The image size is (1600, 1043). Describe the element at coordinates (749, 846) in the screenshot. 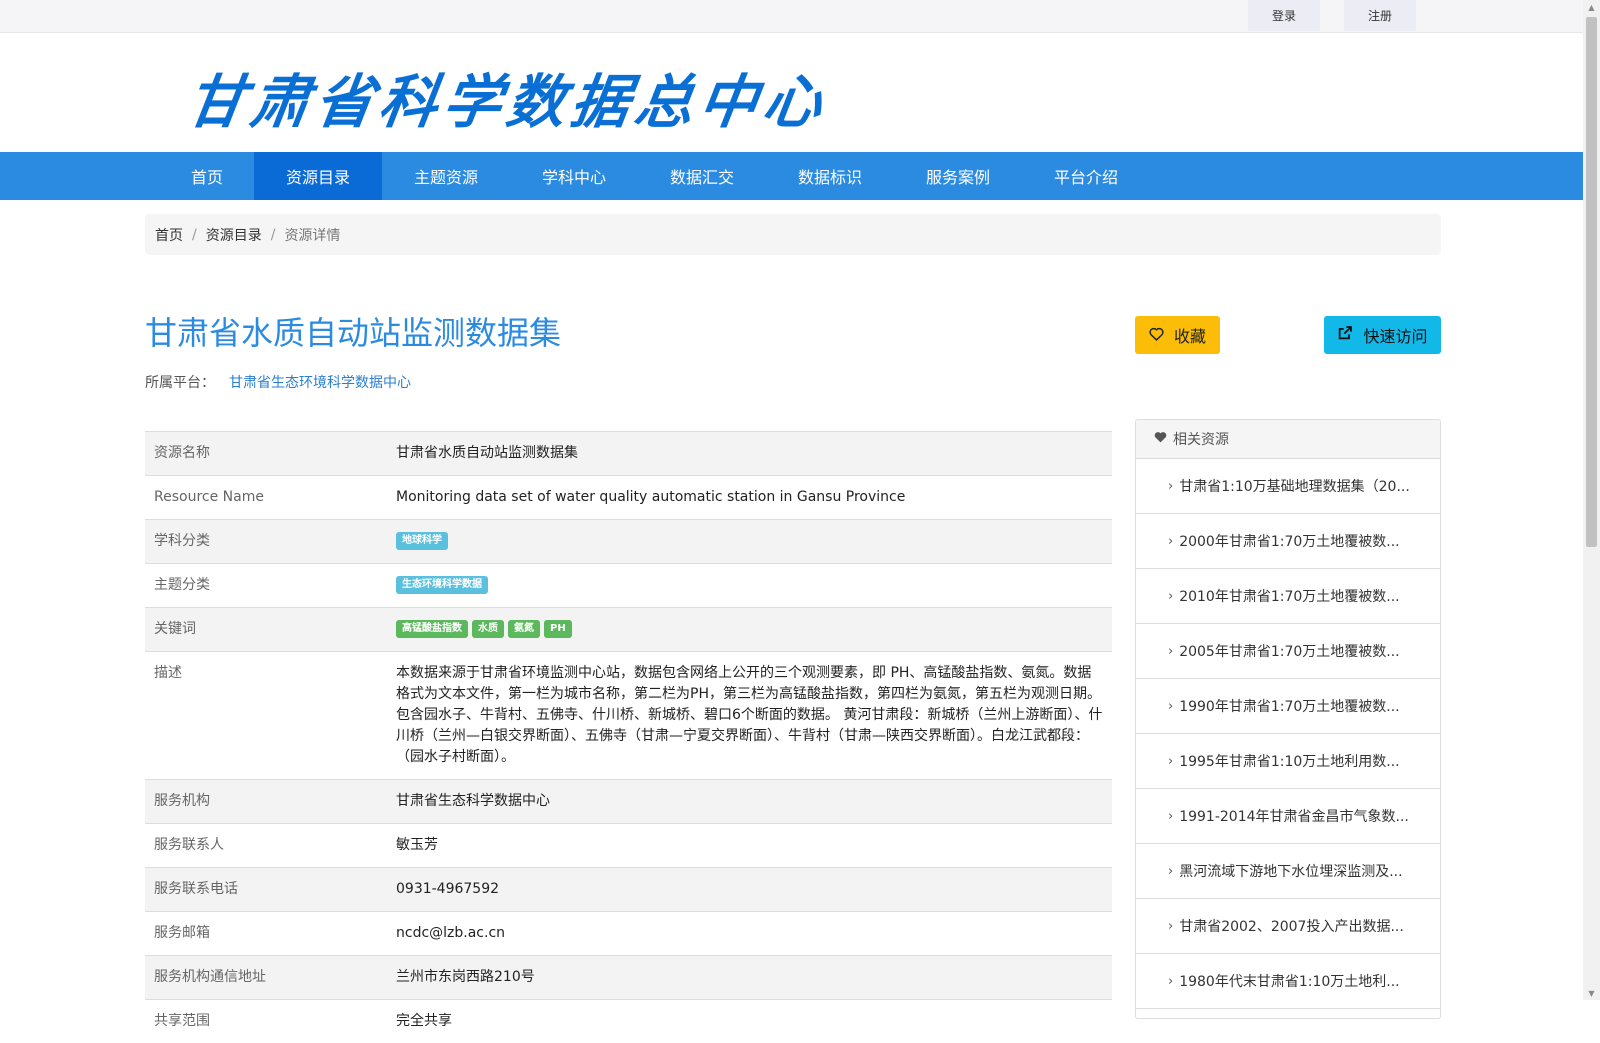

I see `row-value: 敏玉芳` at that location.